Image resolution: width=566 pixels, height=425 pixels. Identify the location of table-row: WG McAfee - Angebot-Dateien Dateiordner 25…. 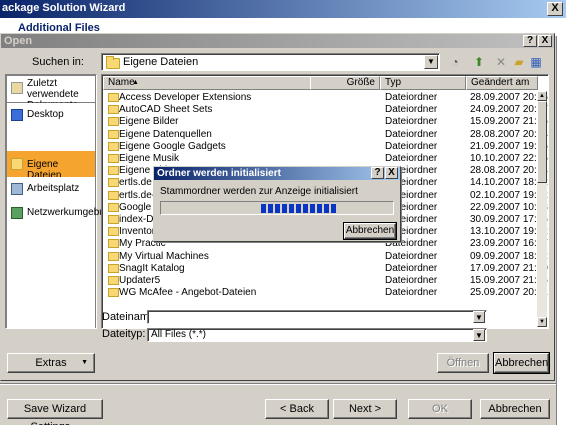
(326, 293).